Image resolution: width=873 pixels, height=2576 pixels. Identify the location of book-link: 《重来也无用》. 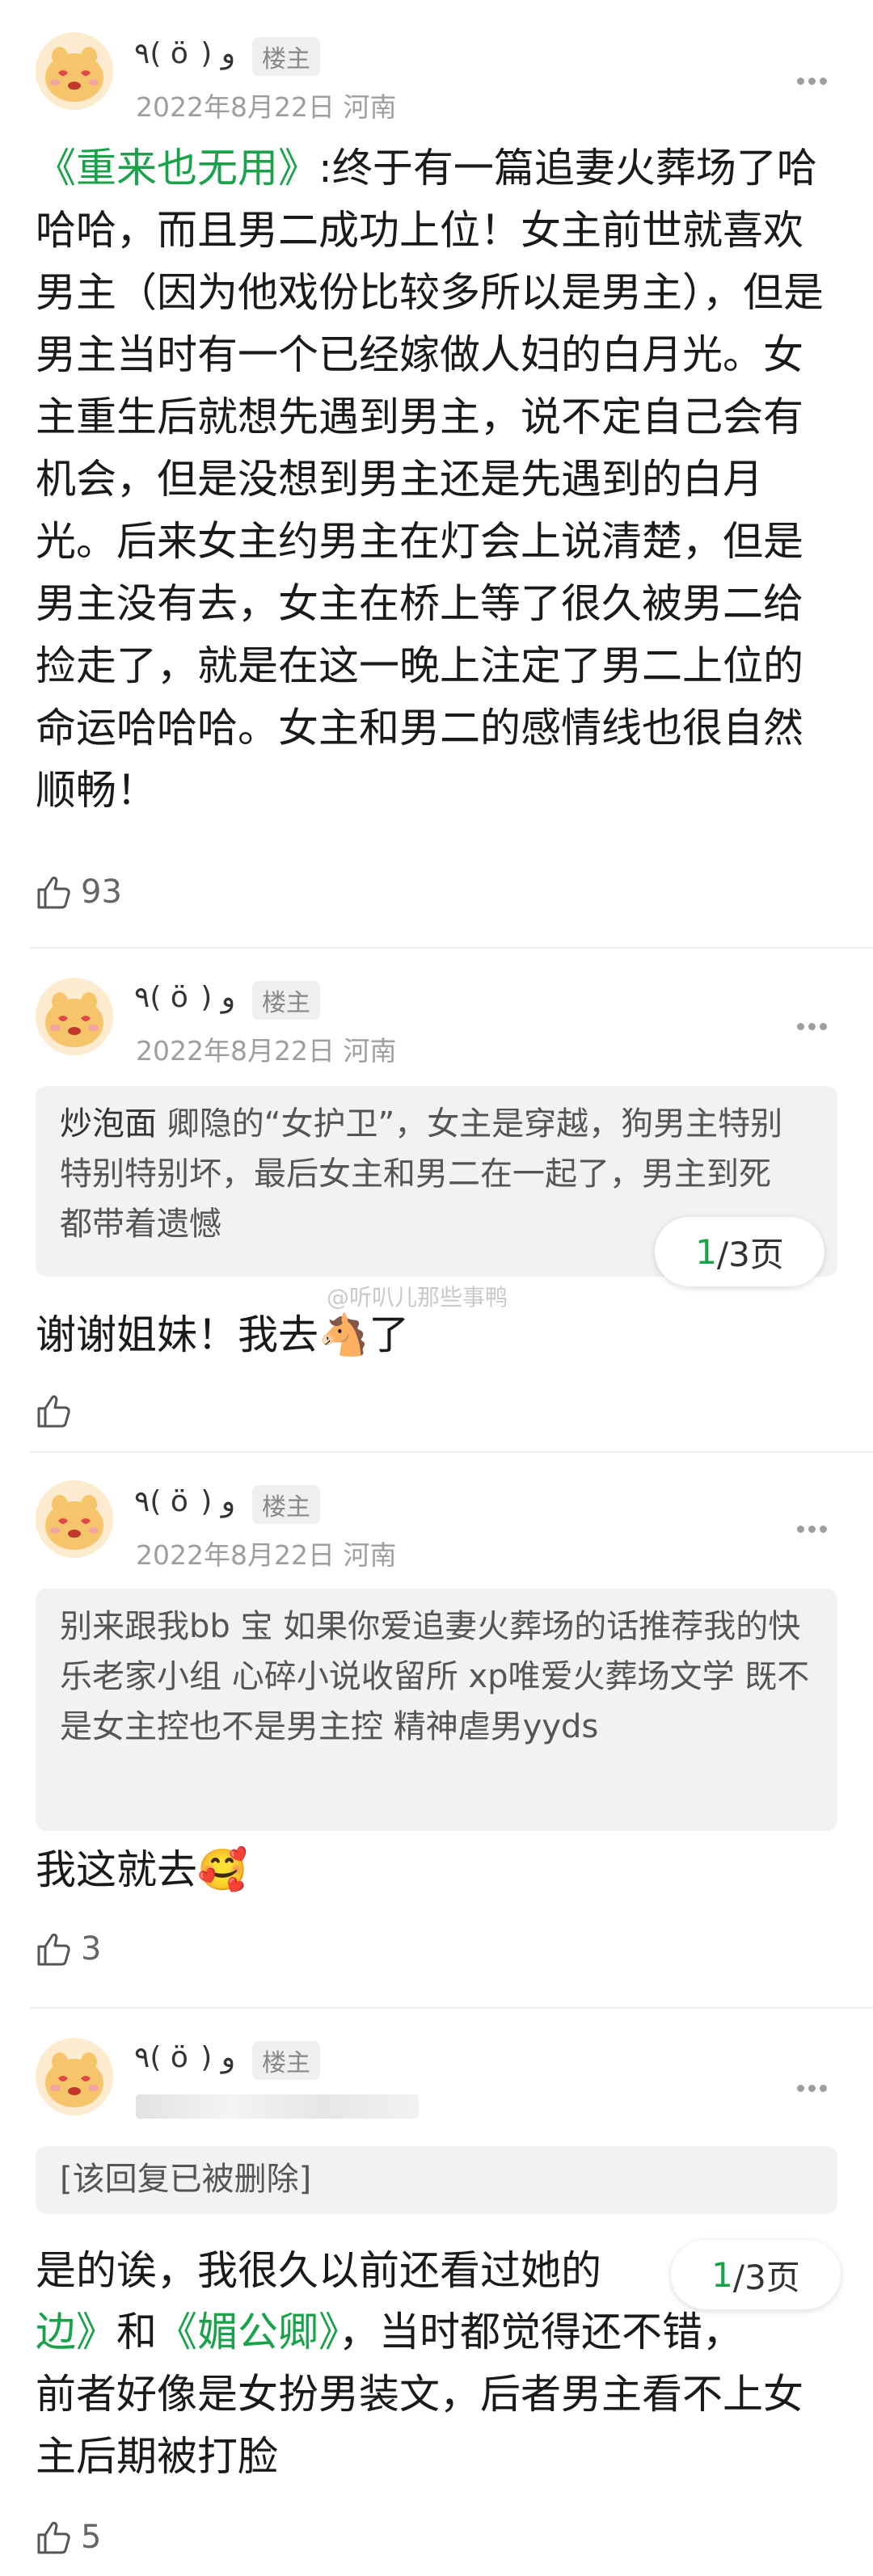
(177, 168).